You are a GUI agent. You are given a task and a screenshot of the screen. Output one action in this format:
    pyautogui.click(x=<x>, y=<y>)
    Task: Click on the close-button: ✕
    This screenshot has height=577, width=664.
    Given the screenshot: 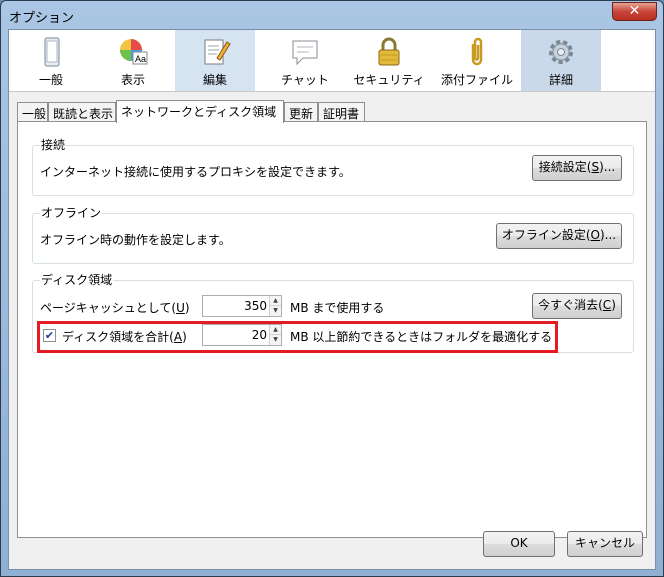 What is the action you would take?
    pyautogui.click(x=634, y=11)
    